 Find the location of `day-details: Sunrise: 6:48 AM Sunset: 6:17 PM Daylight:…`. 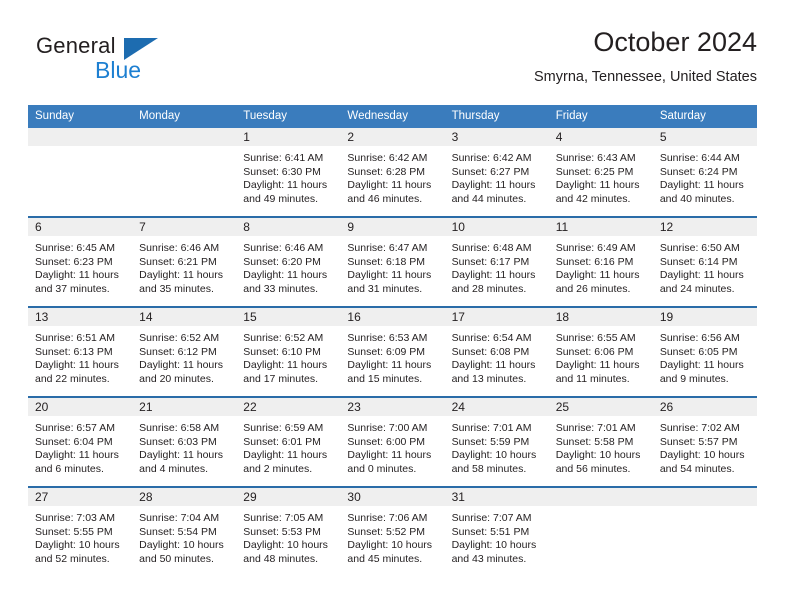

day-details: Sunrise: 6:48 AM Sunset: 6:17 PM Daylight:… is located at coordinates (497, 266).